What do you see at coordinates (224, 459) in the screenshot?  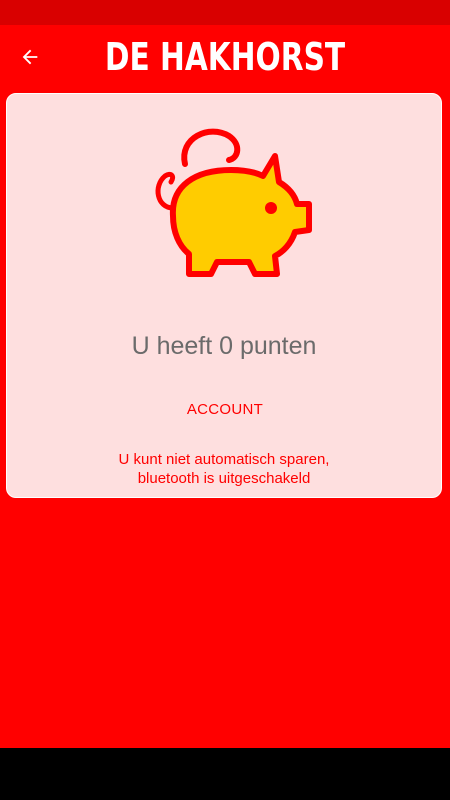 I see `bluetooth-warning-line-1: U kunt niet automatisch sparen,` at bounding box center [224, 459].